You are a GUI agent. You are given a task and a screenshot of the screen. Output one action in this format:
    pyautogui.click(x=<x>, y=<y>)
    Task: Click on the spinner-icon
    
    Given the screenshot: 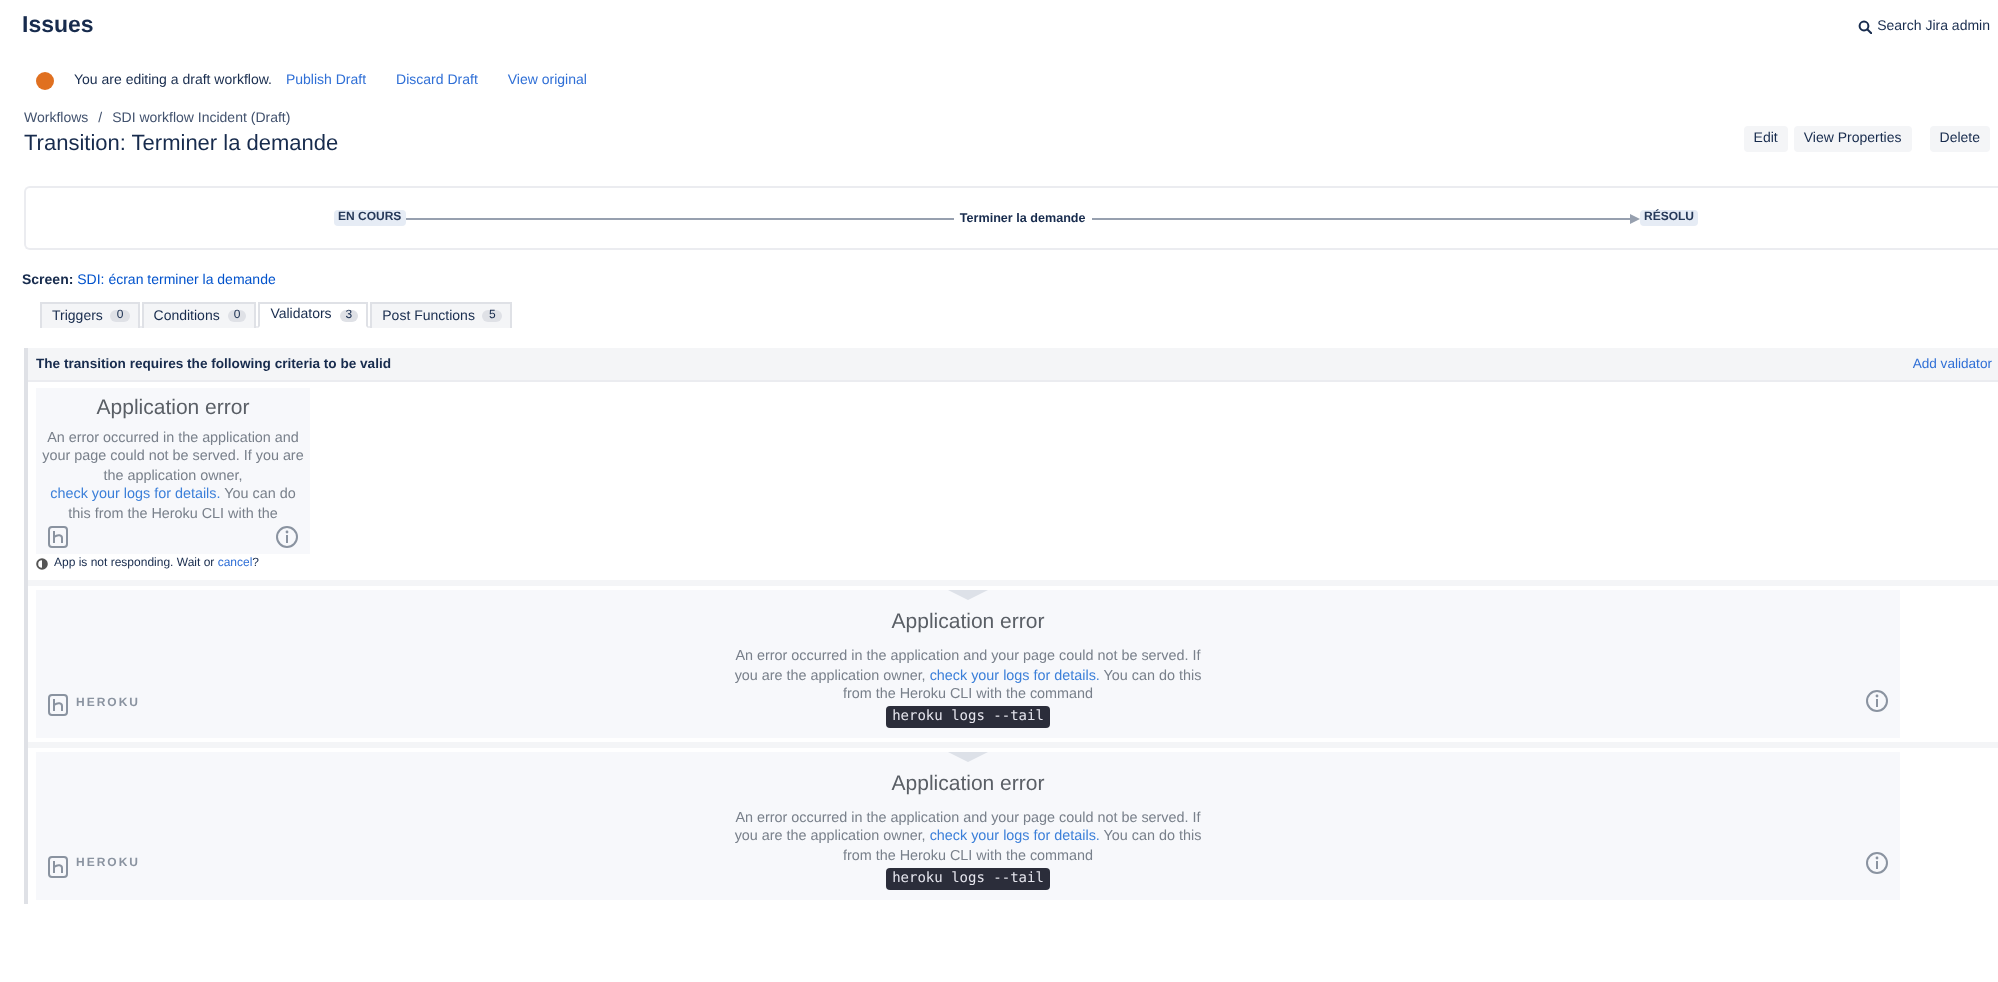 What is the action you would take?
    pyautogui.click(x=42, y=564)
    